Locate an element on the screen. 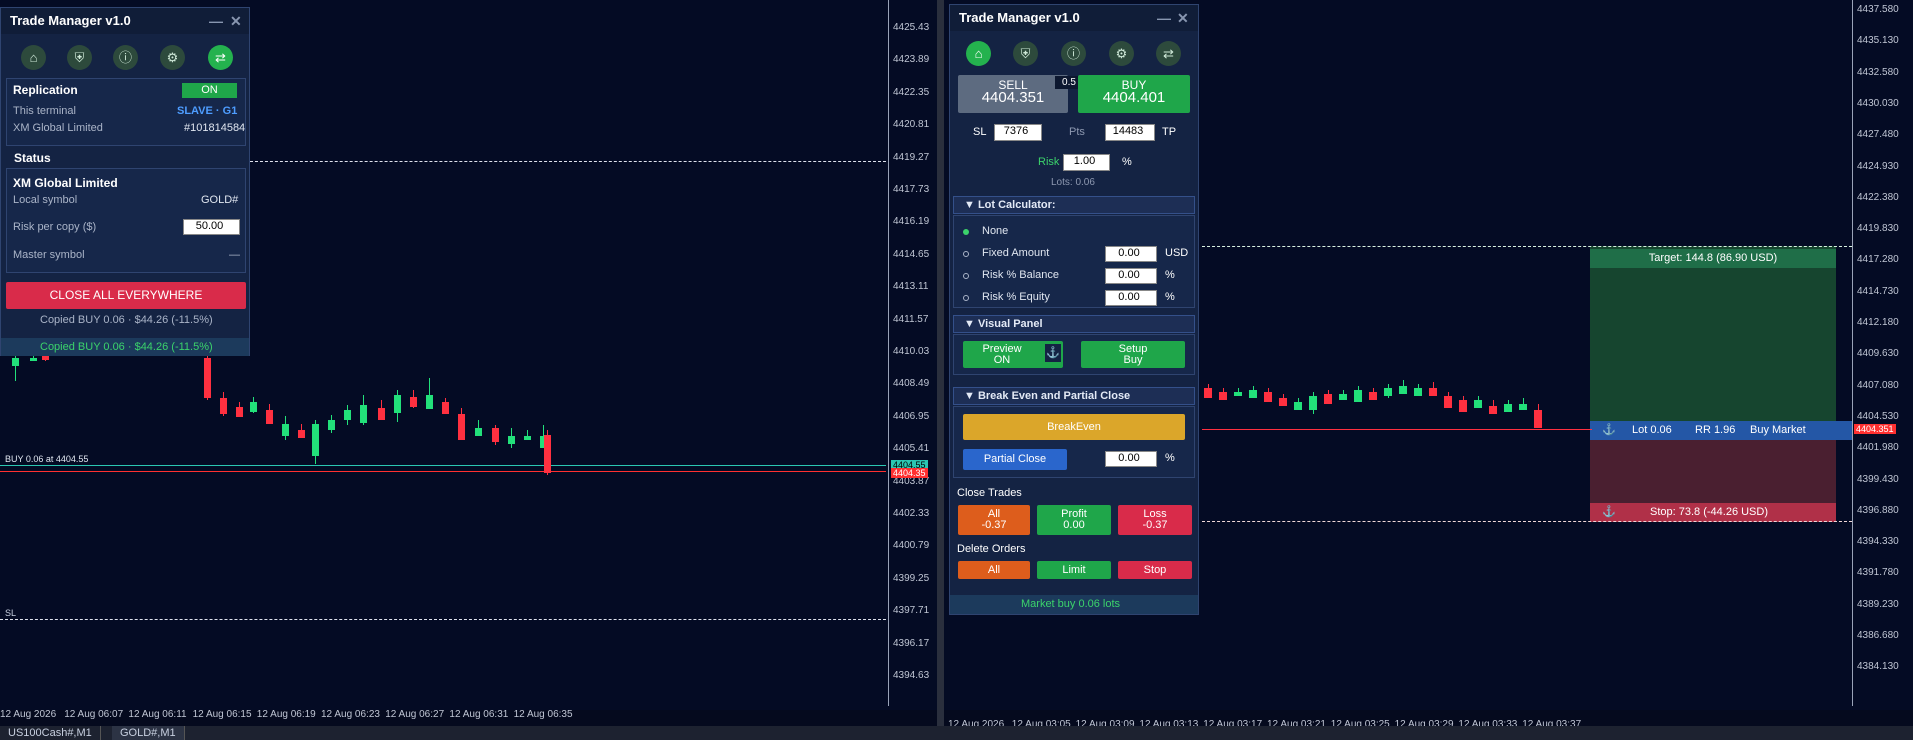  buy-price: 4404.401 is located at coordinates (1134, 97).